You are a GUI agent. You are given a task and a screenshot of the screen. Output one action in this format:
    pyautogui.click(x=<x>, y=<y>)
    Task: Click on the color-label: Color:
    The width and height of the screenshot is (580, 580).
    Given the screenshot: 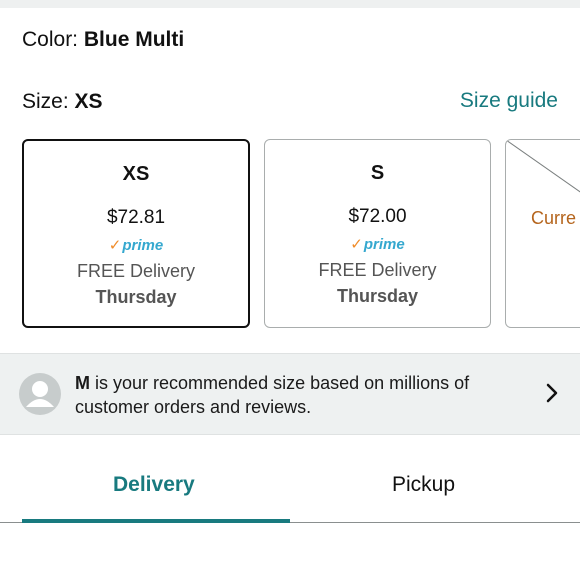 What is the action you would take?
    pyautogui.click(x=50, y=39)
    